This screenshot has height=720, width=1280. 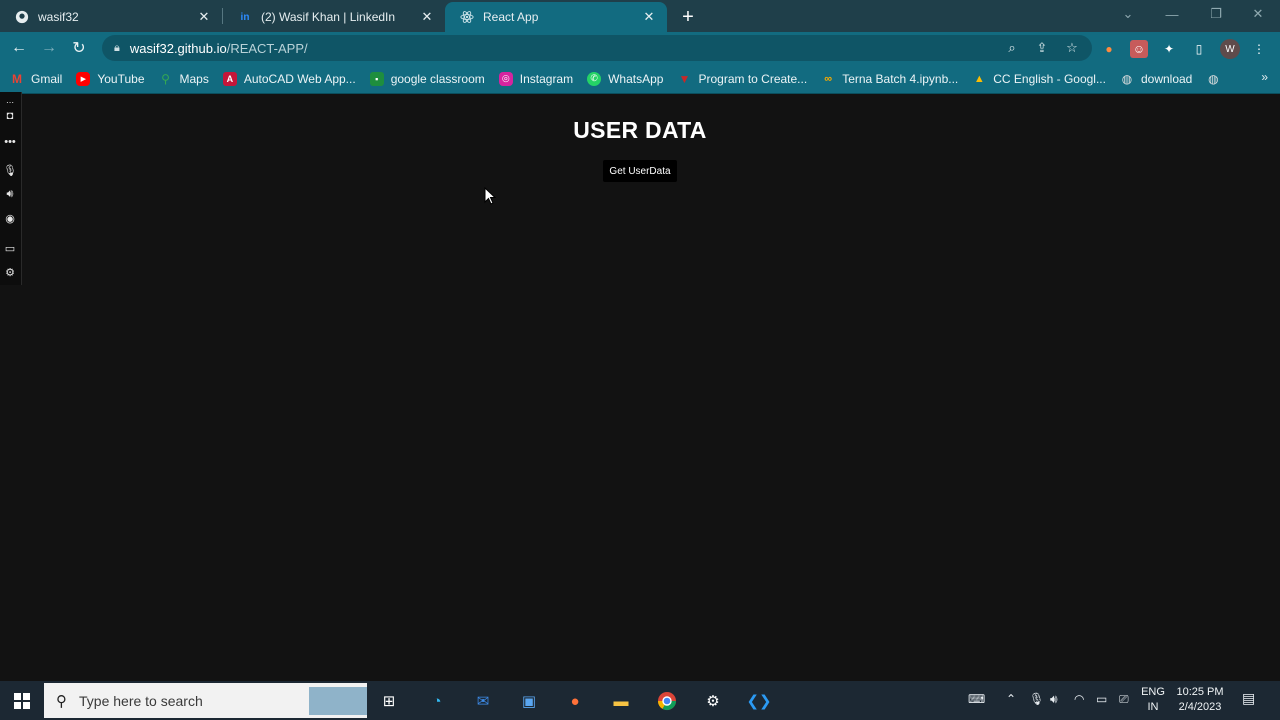 I want to click on maps-icon: ⚲, so click(x=165, y=78).